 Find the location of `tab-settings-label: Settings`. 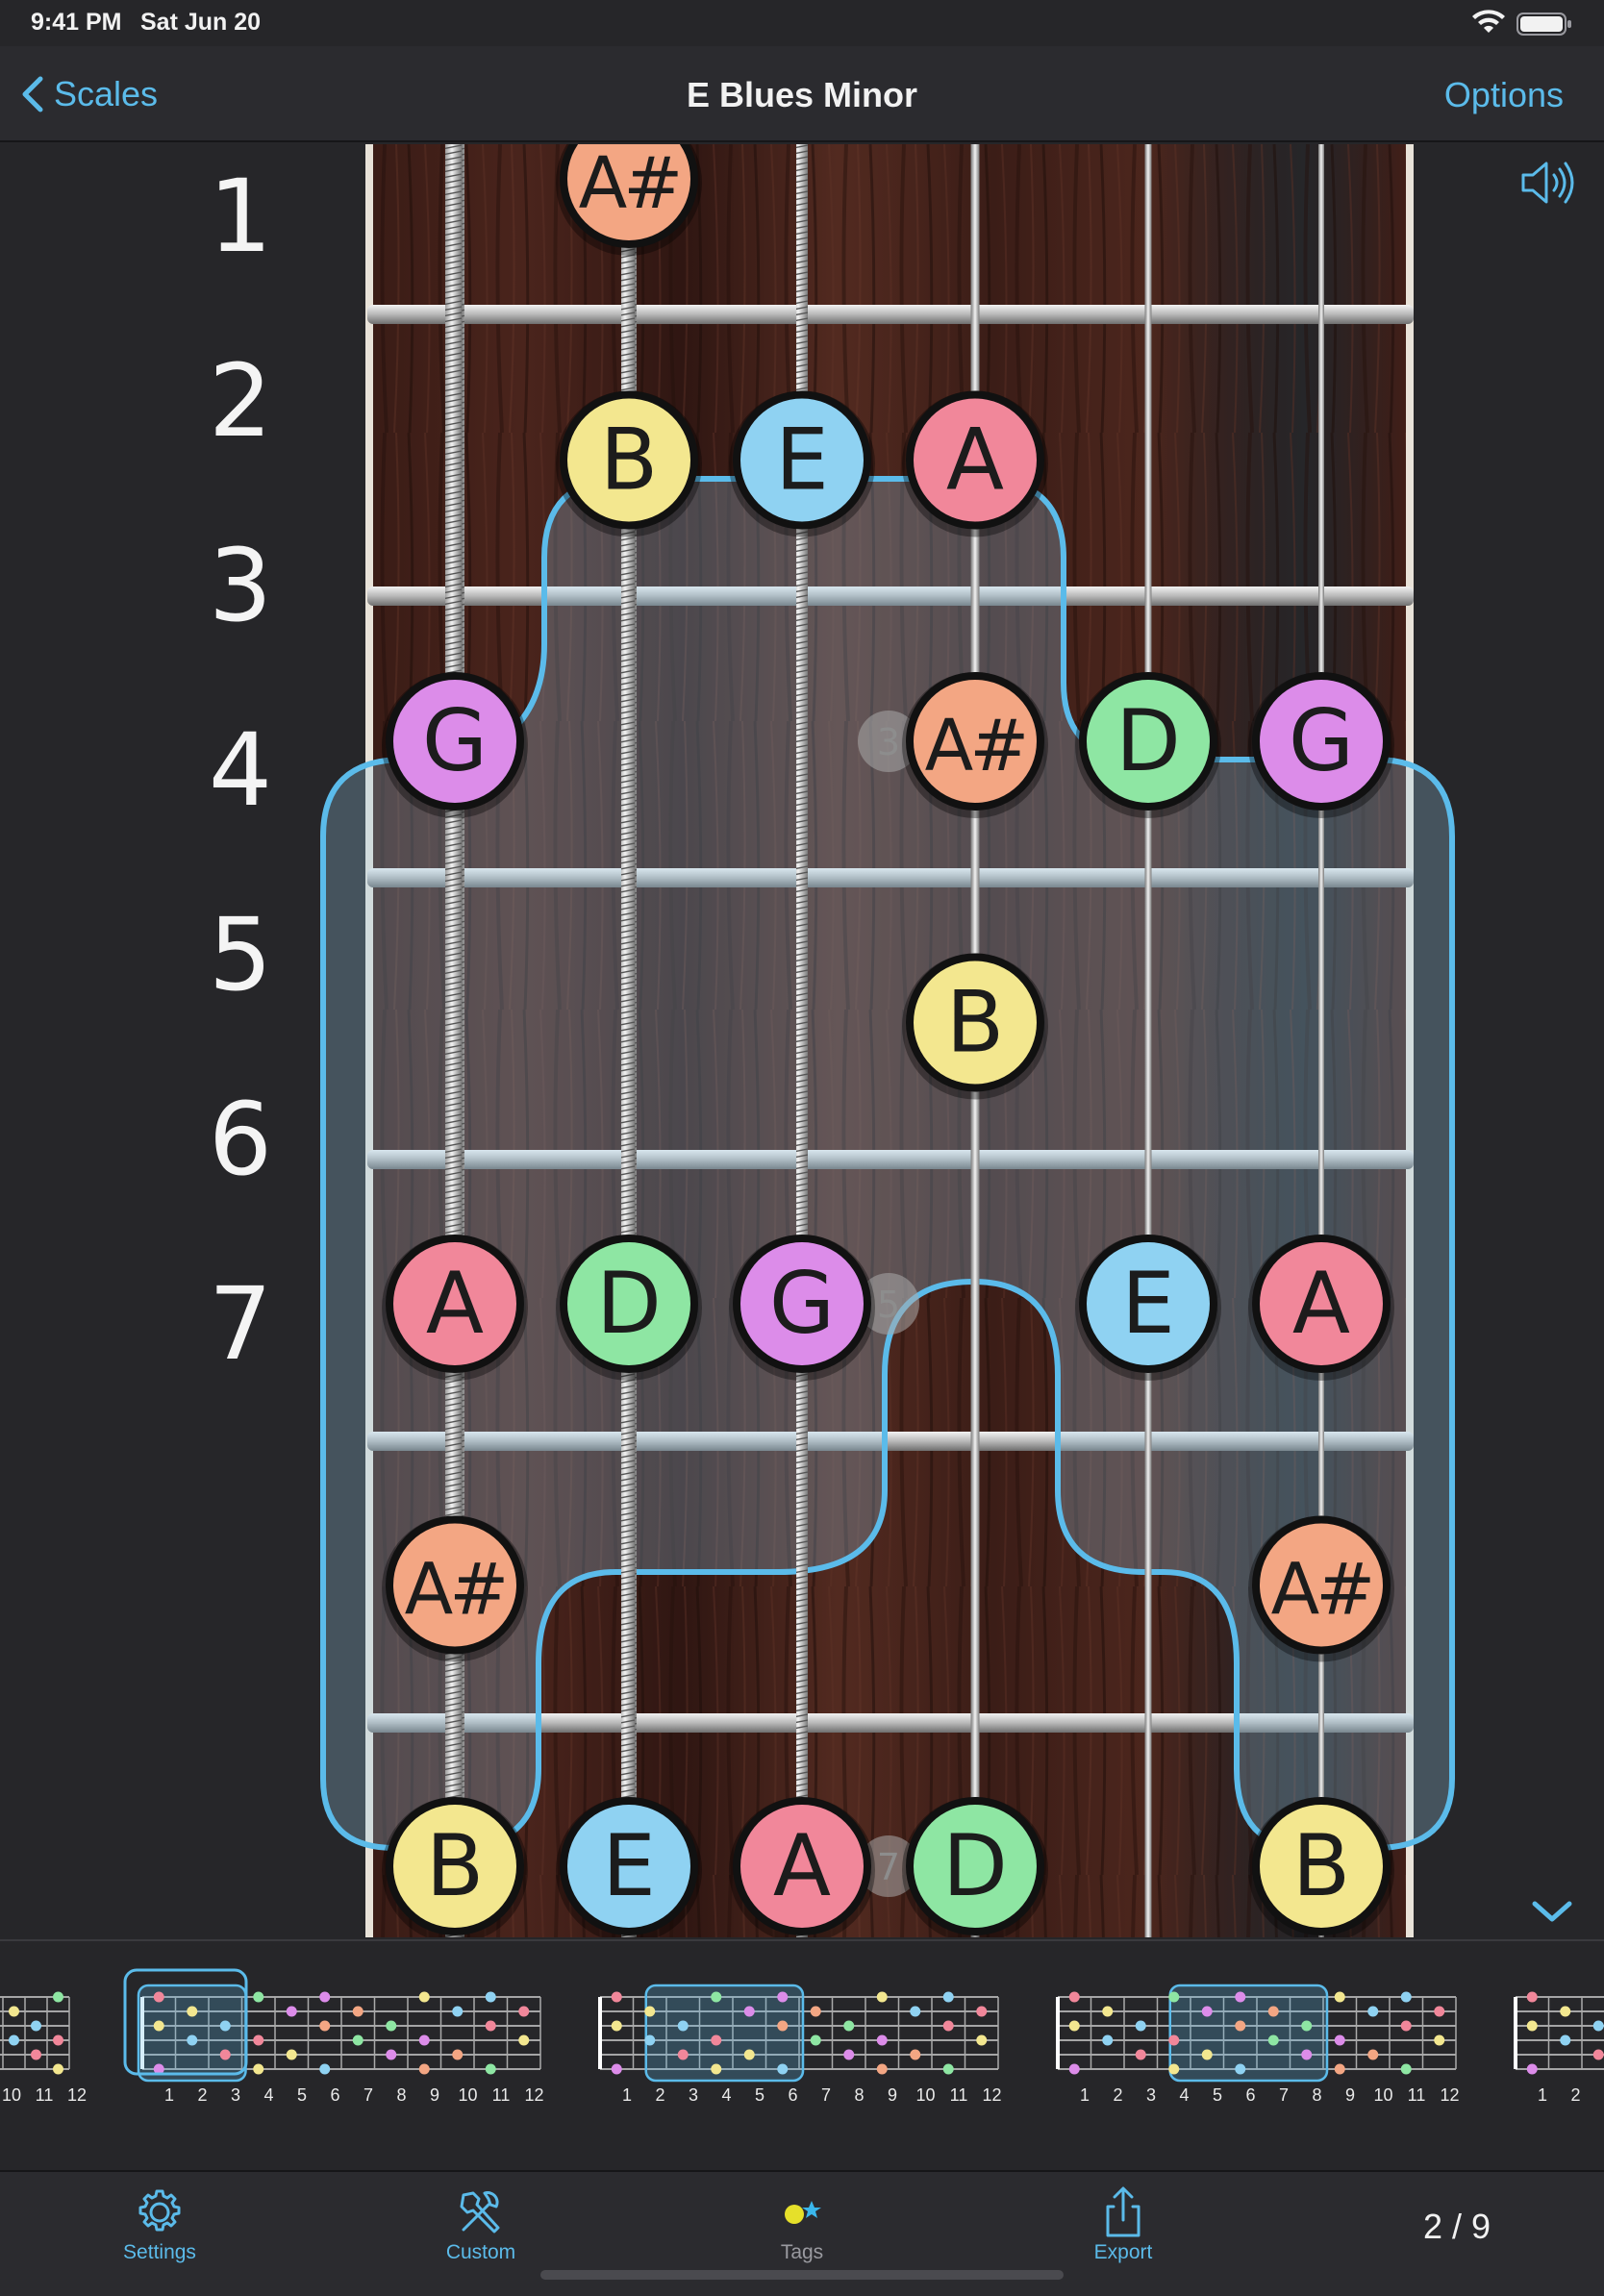

tab-settings-label: Settings is located at coordinates (159, 2252).